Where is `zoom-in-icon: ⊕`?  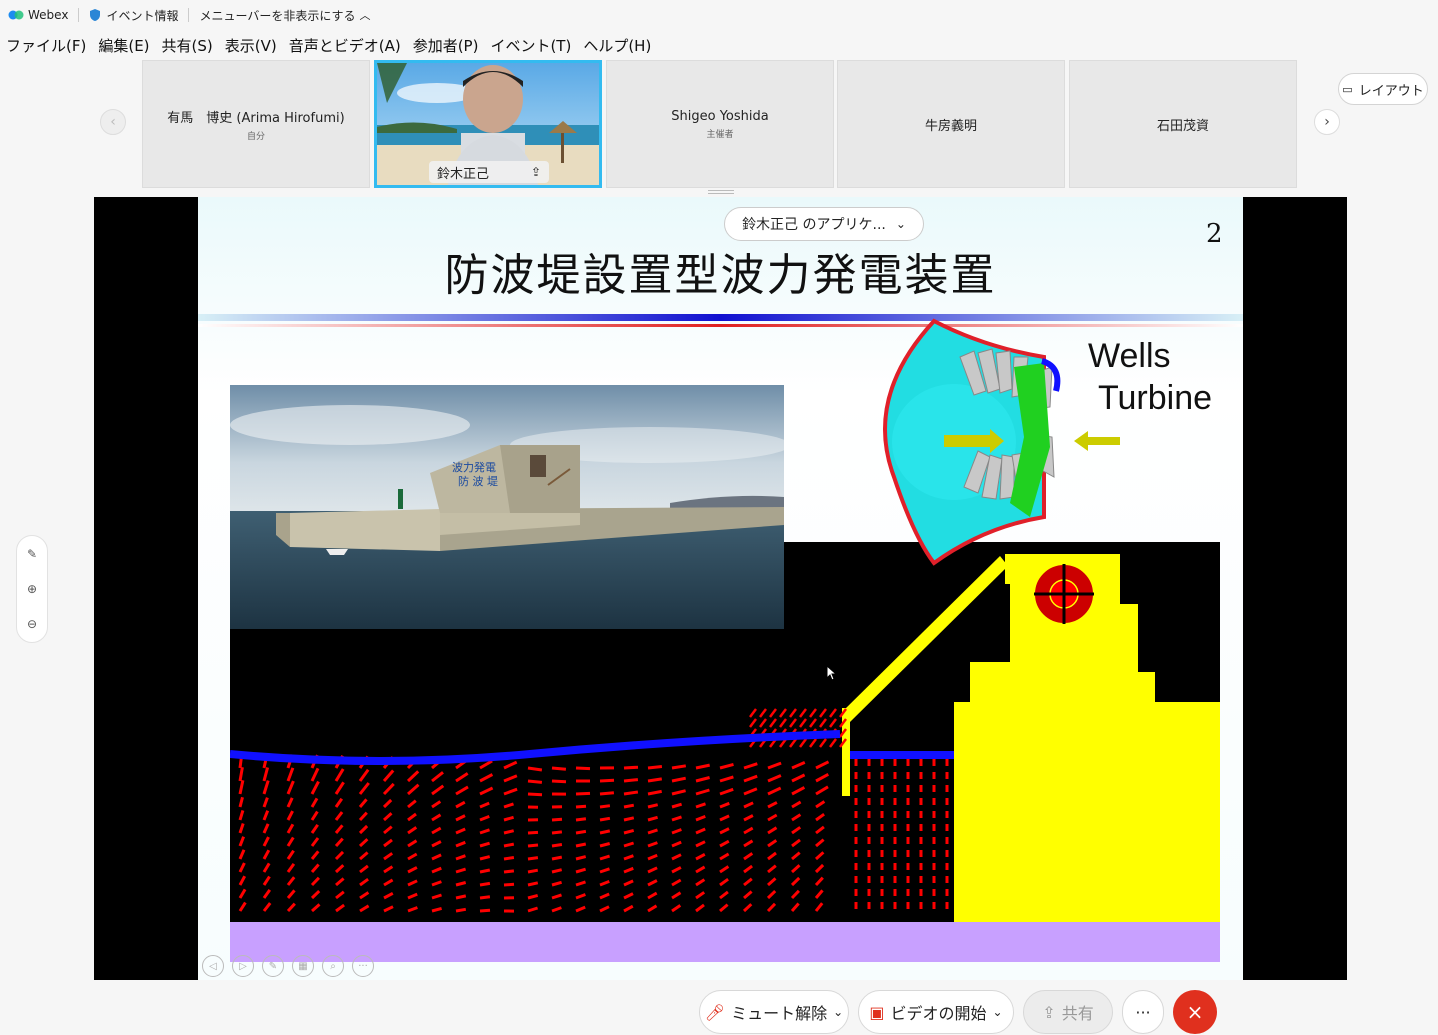
zoom-in-icon: ⊕ is located at coordinates (32, 589).